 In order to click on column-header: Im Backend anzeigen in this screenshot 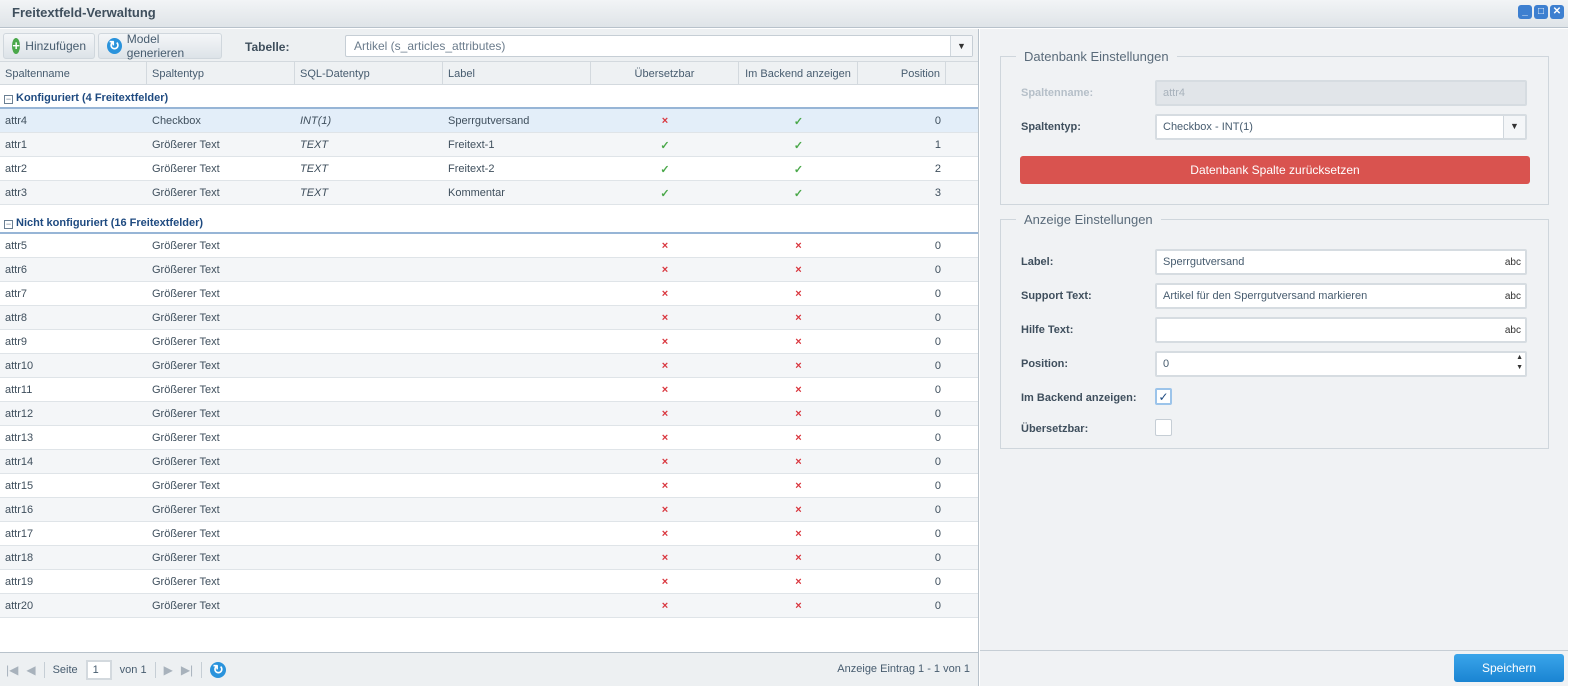, I will do `click(798, 73)`.